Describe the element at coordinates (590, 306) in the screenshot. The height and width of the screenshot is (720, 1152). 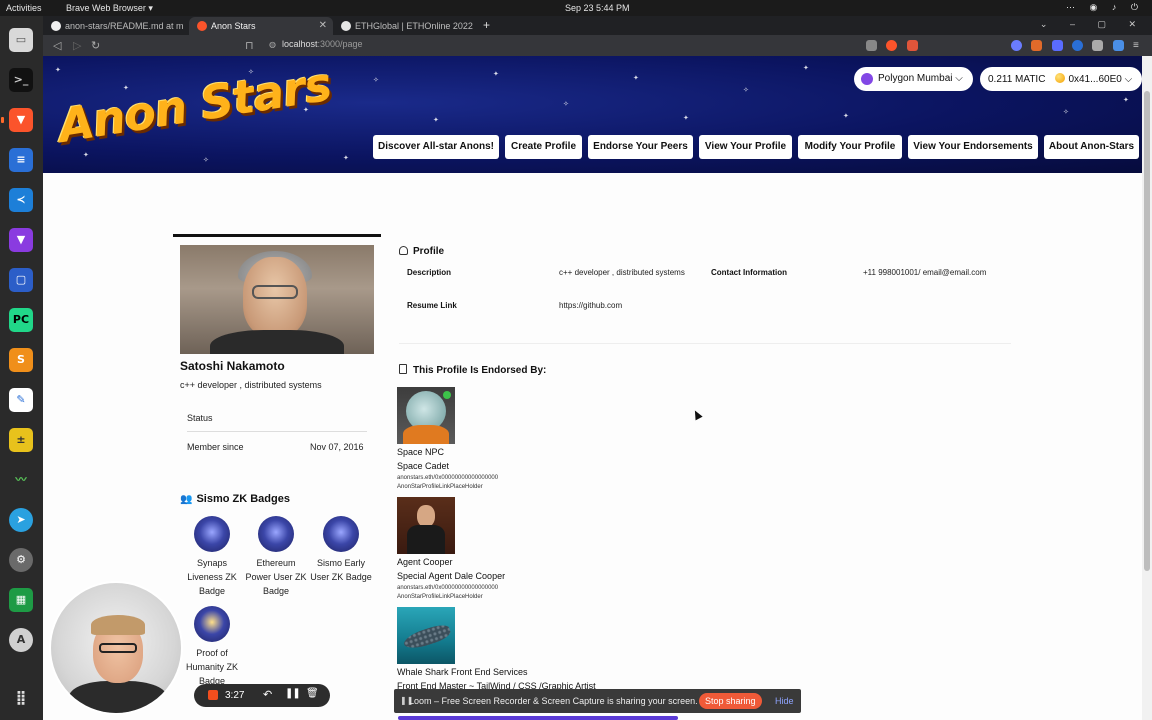
I see `resume-link: https://github.com` at that location.